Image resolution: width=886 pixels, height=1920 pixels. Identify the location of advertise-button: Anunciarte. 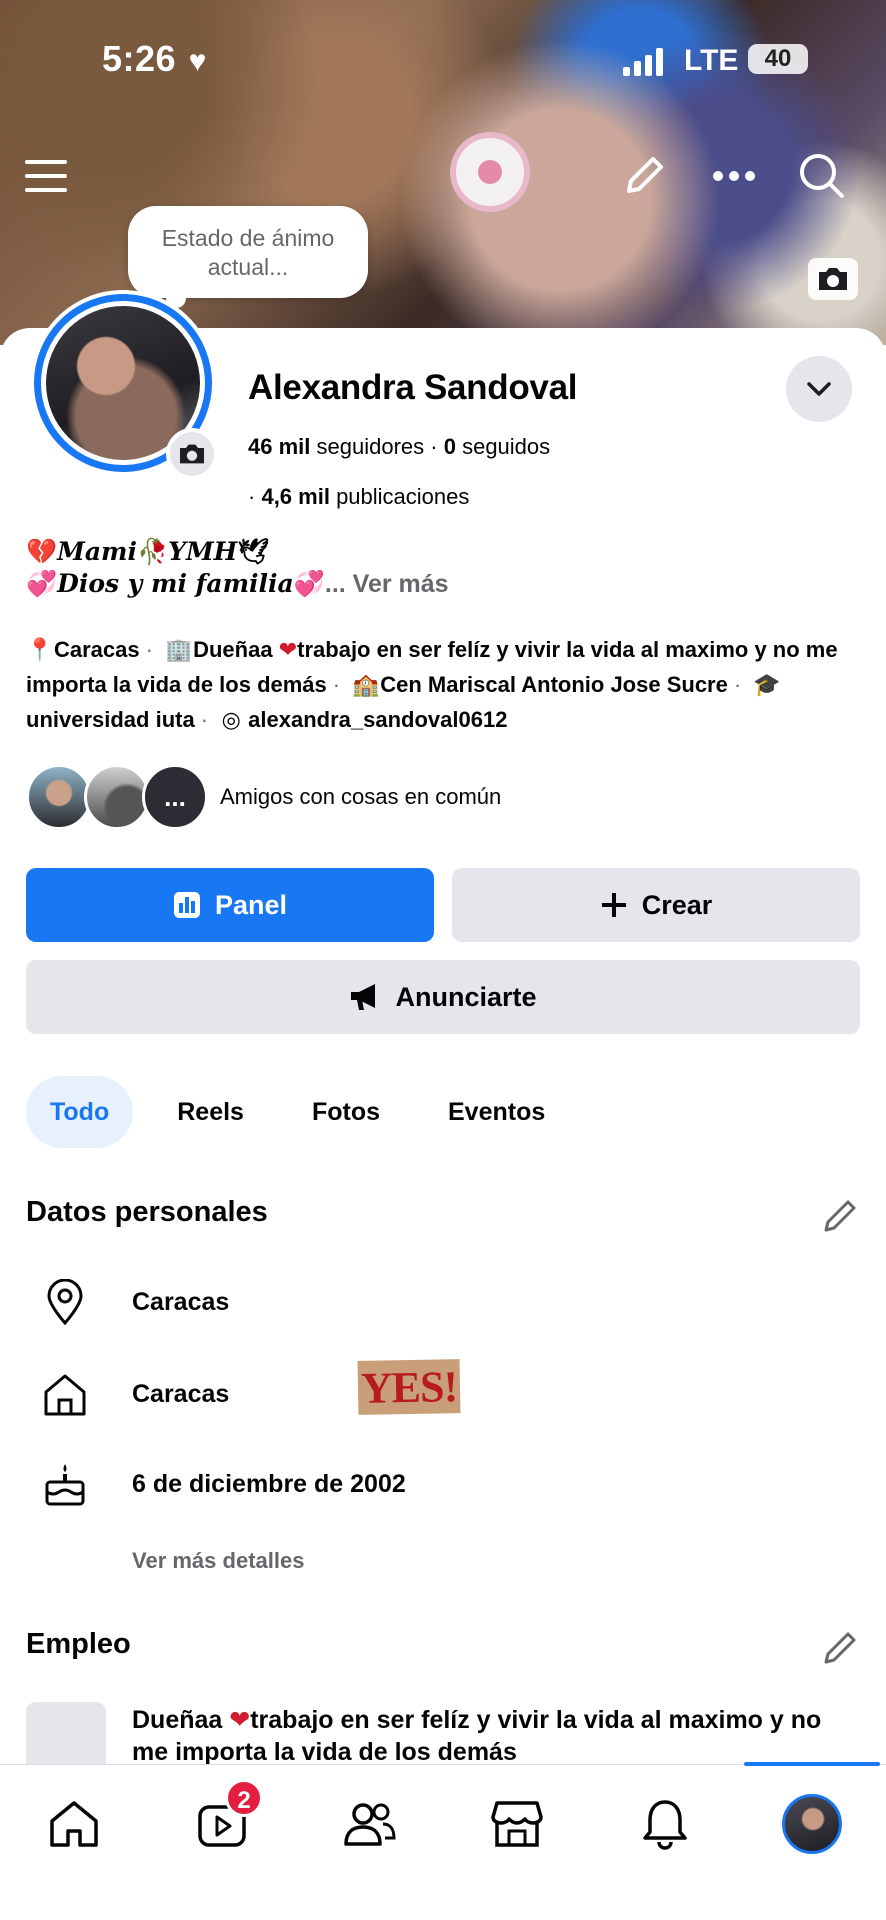
(443, 997).